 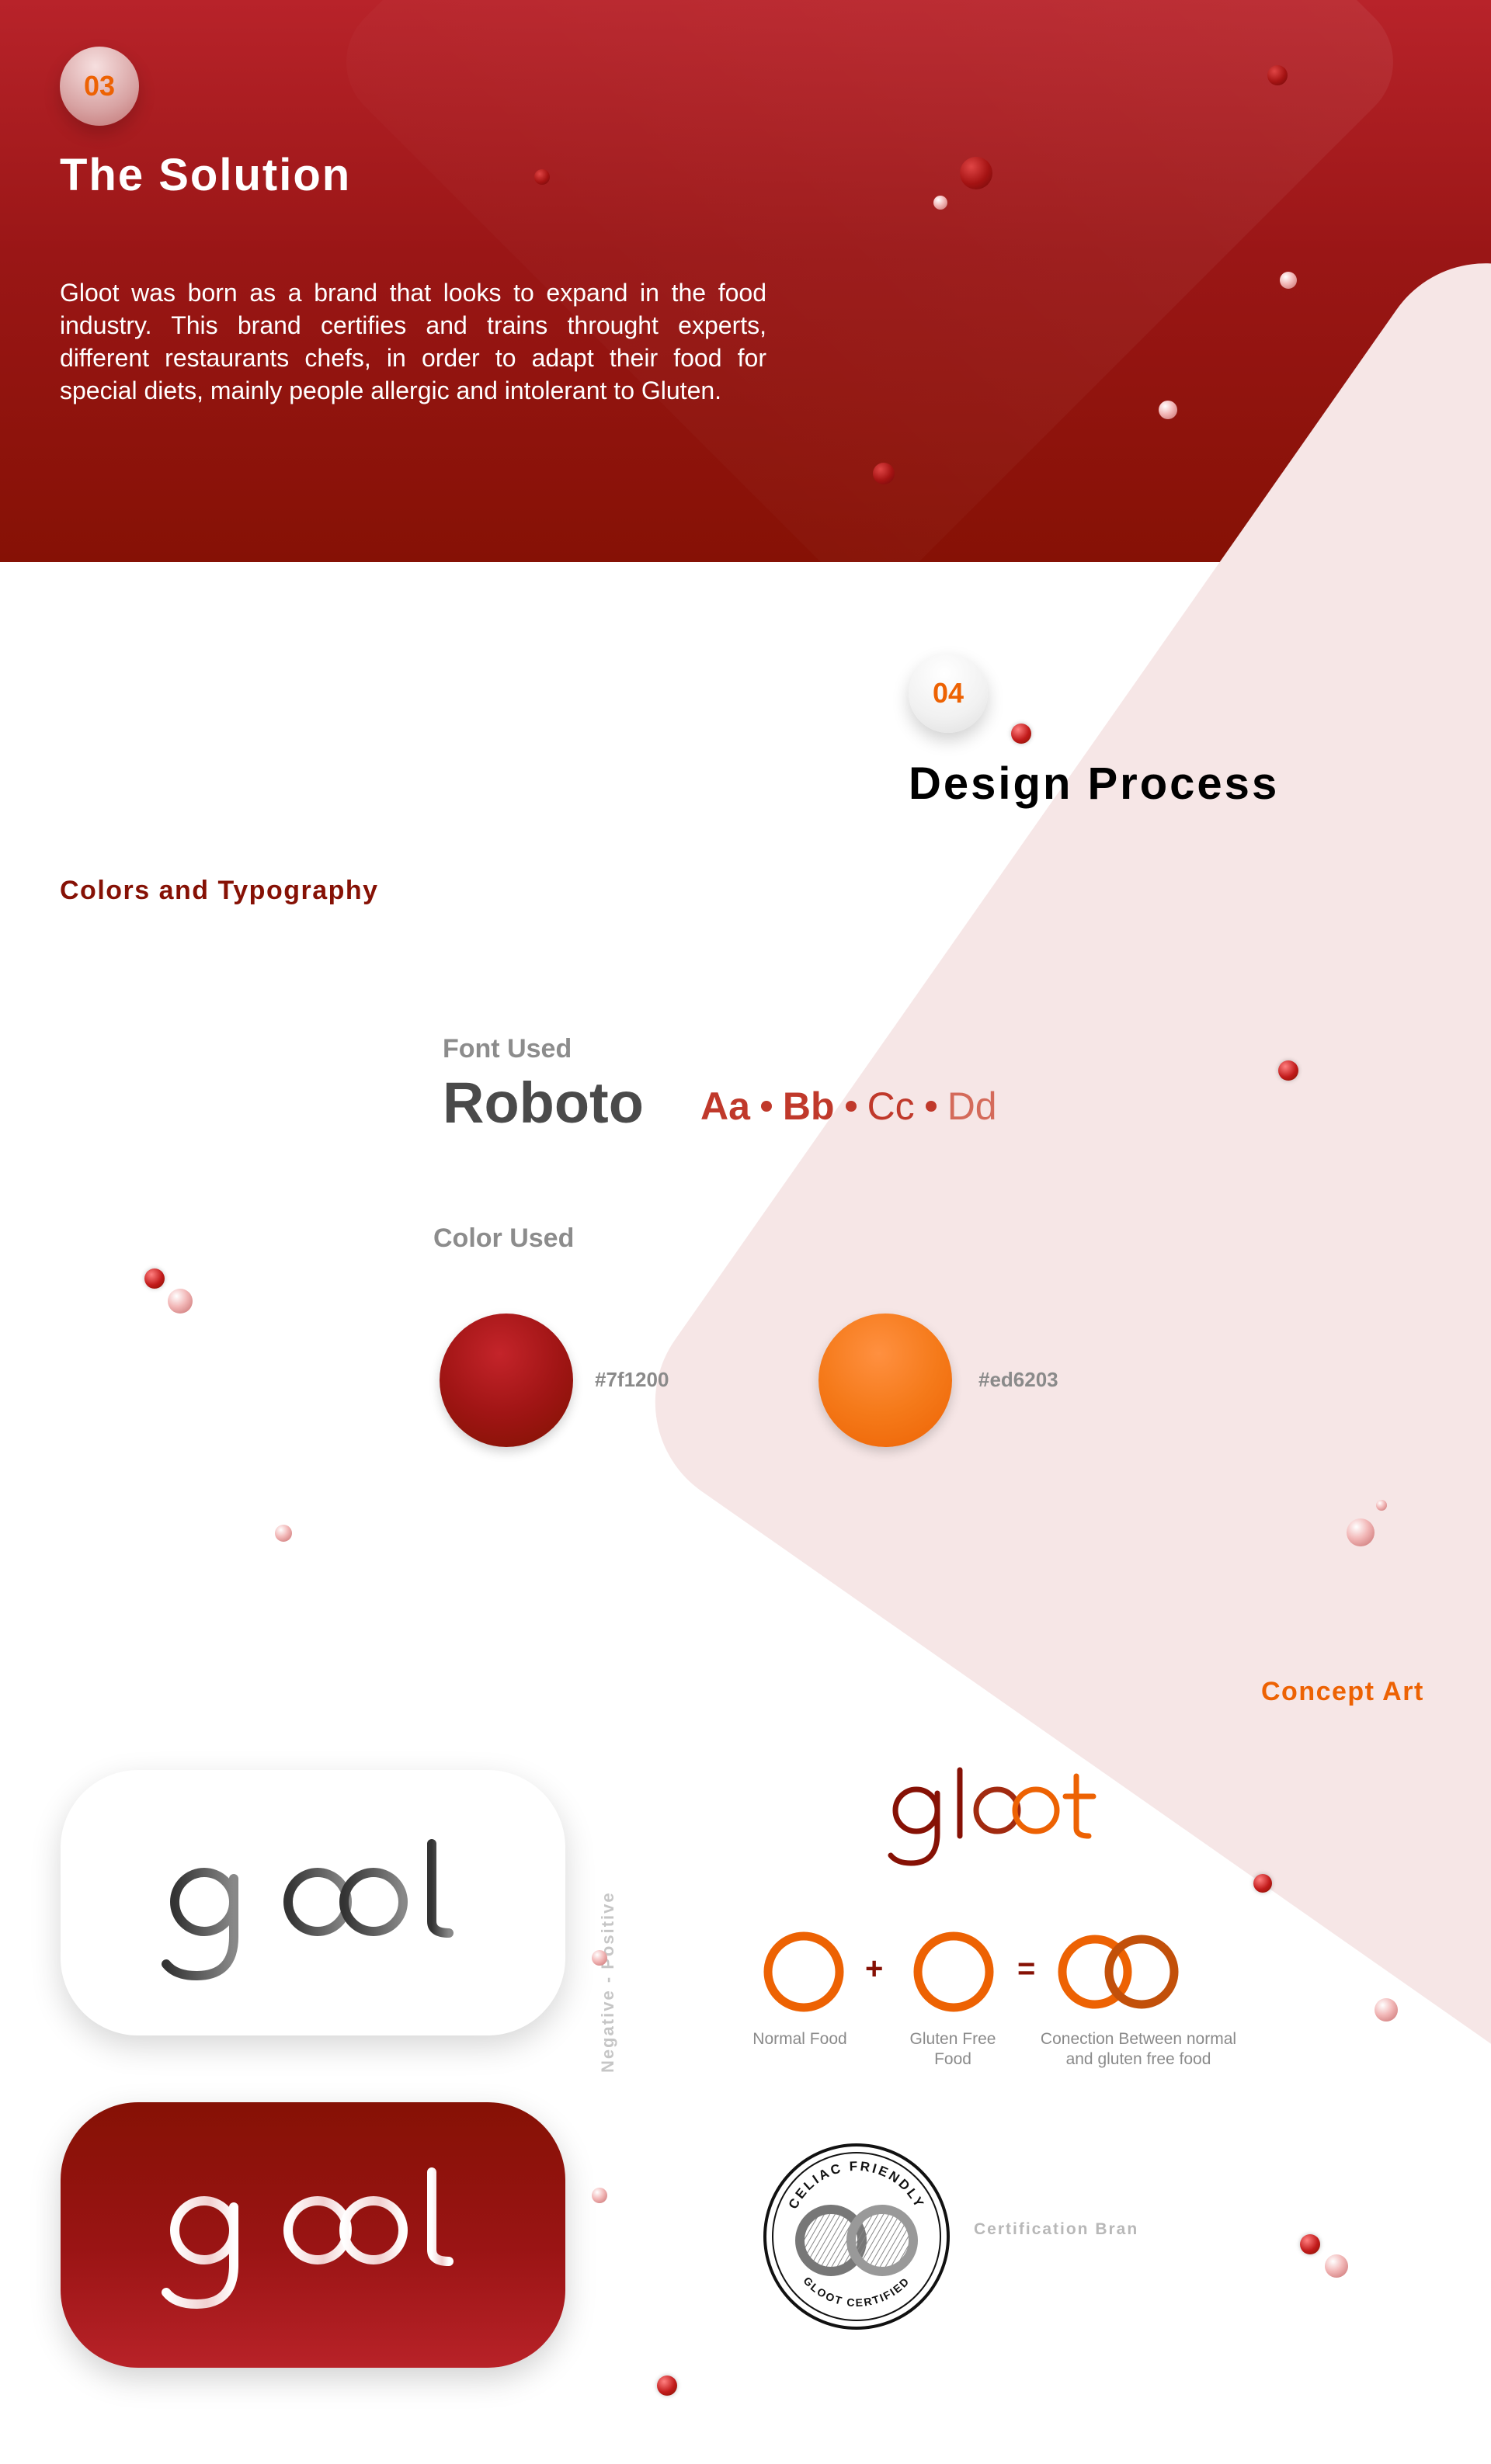 I want to click on gloot-logo-light, so click(x=312, y=2235).